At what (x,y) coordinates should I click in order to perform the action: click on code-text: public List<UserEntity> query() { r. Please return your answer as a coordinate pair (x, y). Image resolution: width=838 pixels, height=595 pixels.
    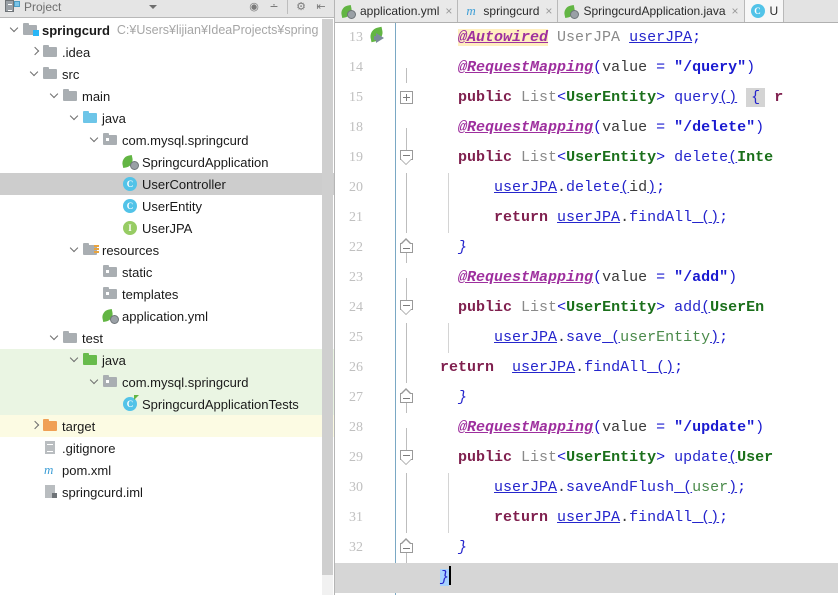
    Looking at the image, I should click on (628, 98).